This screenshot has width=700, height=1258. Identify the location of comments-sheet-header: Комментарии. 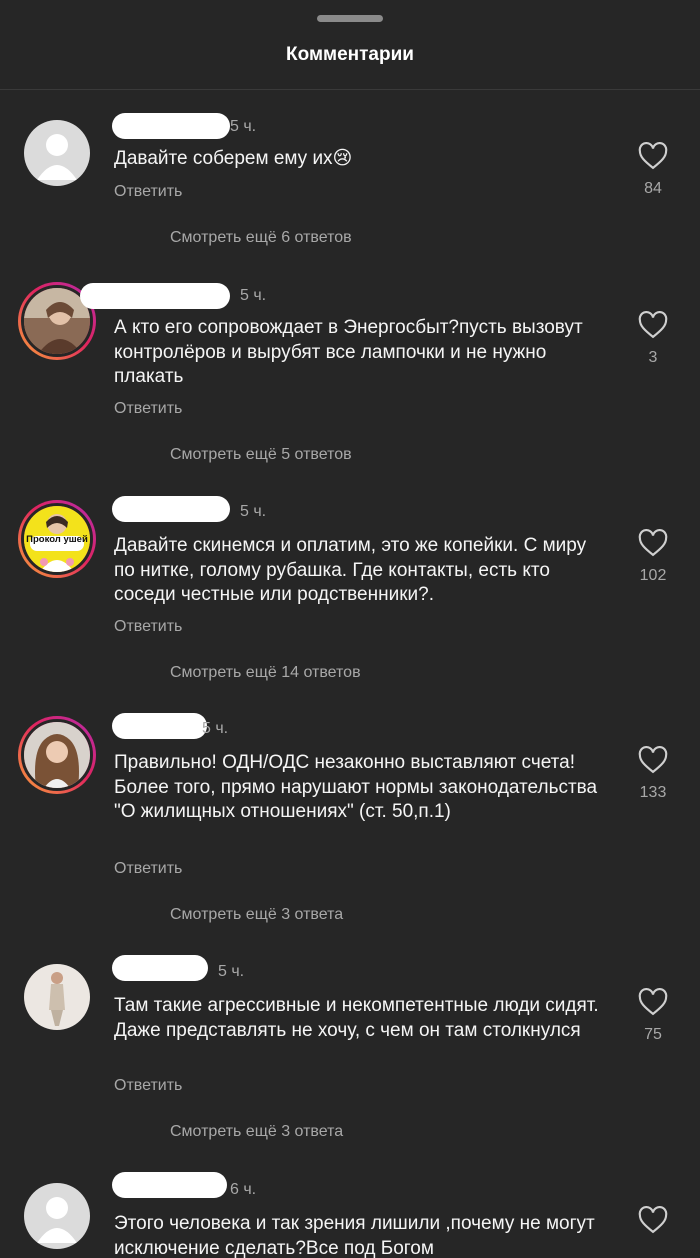
(350, 45).